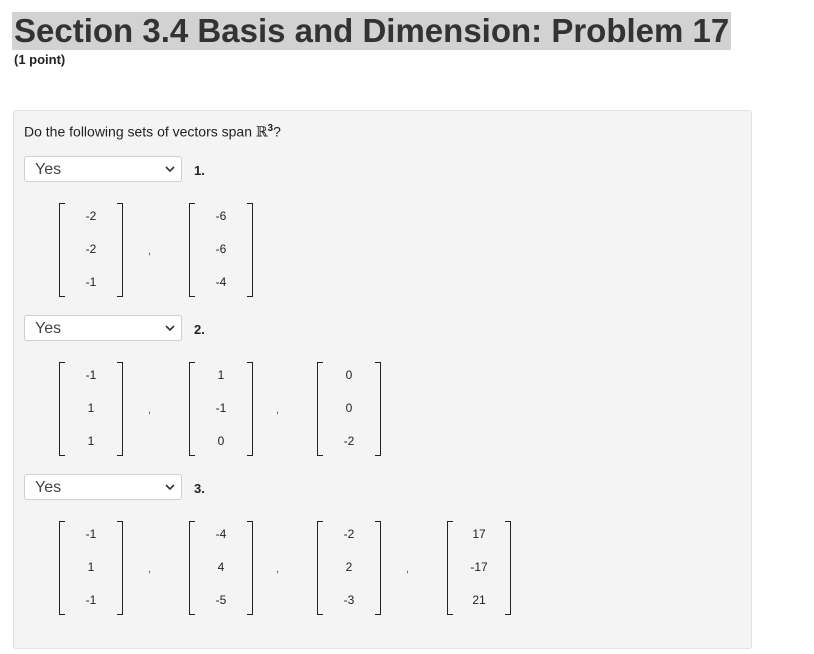 This screenshot has height=654, width=814. What do you see at coordinates (349, 600) in the screenshot?
I see `vector-entry: -3` at bounding box center [349, 600].